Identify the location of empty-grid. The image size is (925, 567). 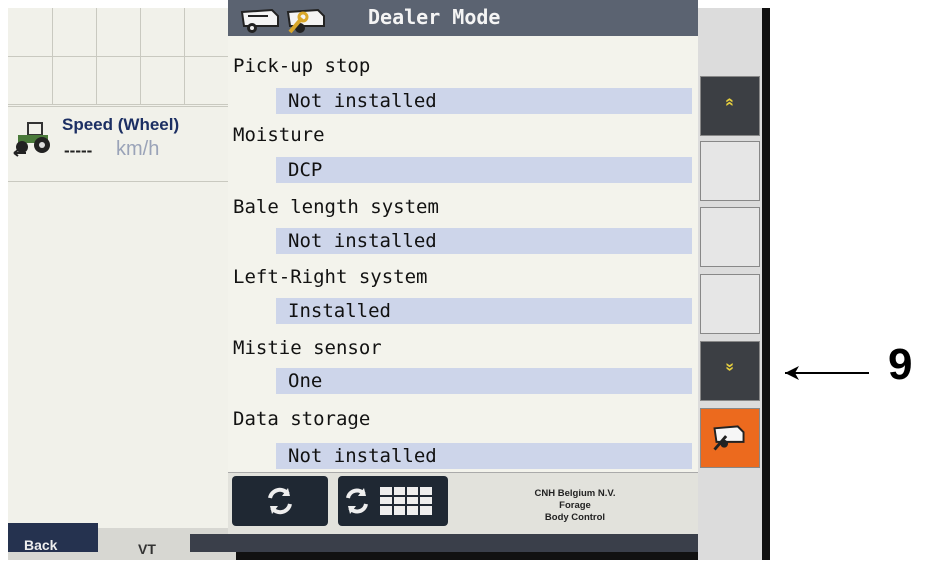
(122, 58).